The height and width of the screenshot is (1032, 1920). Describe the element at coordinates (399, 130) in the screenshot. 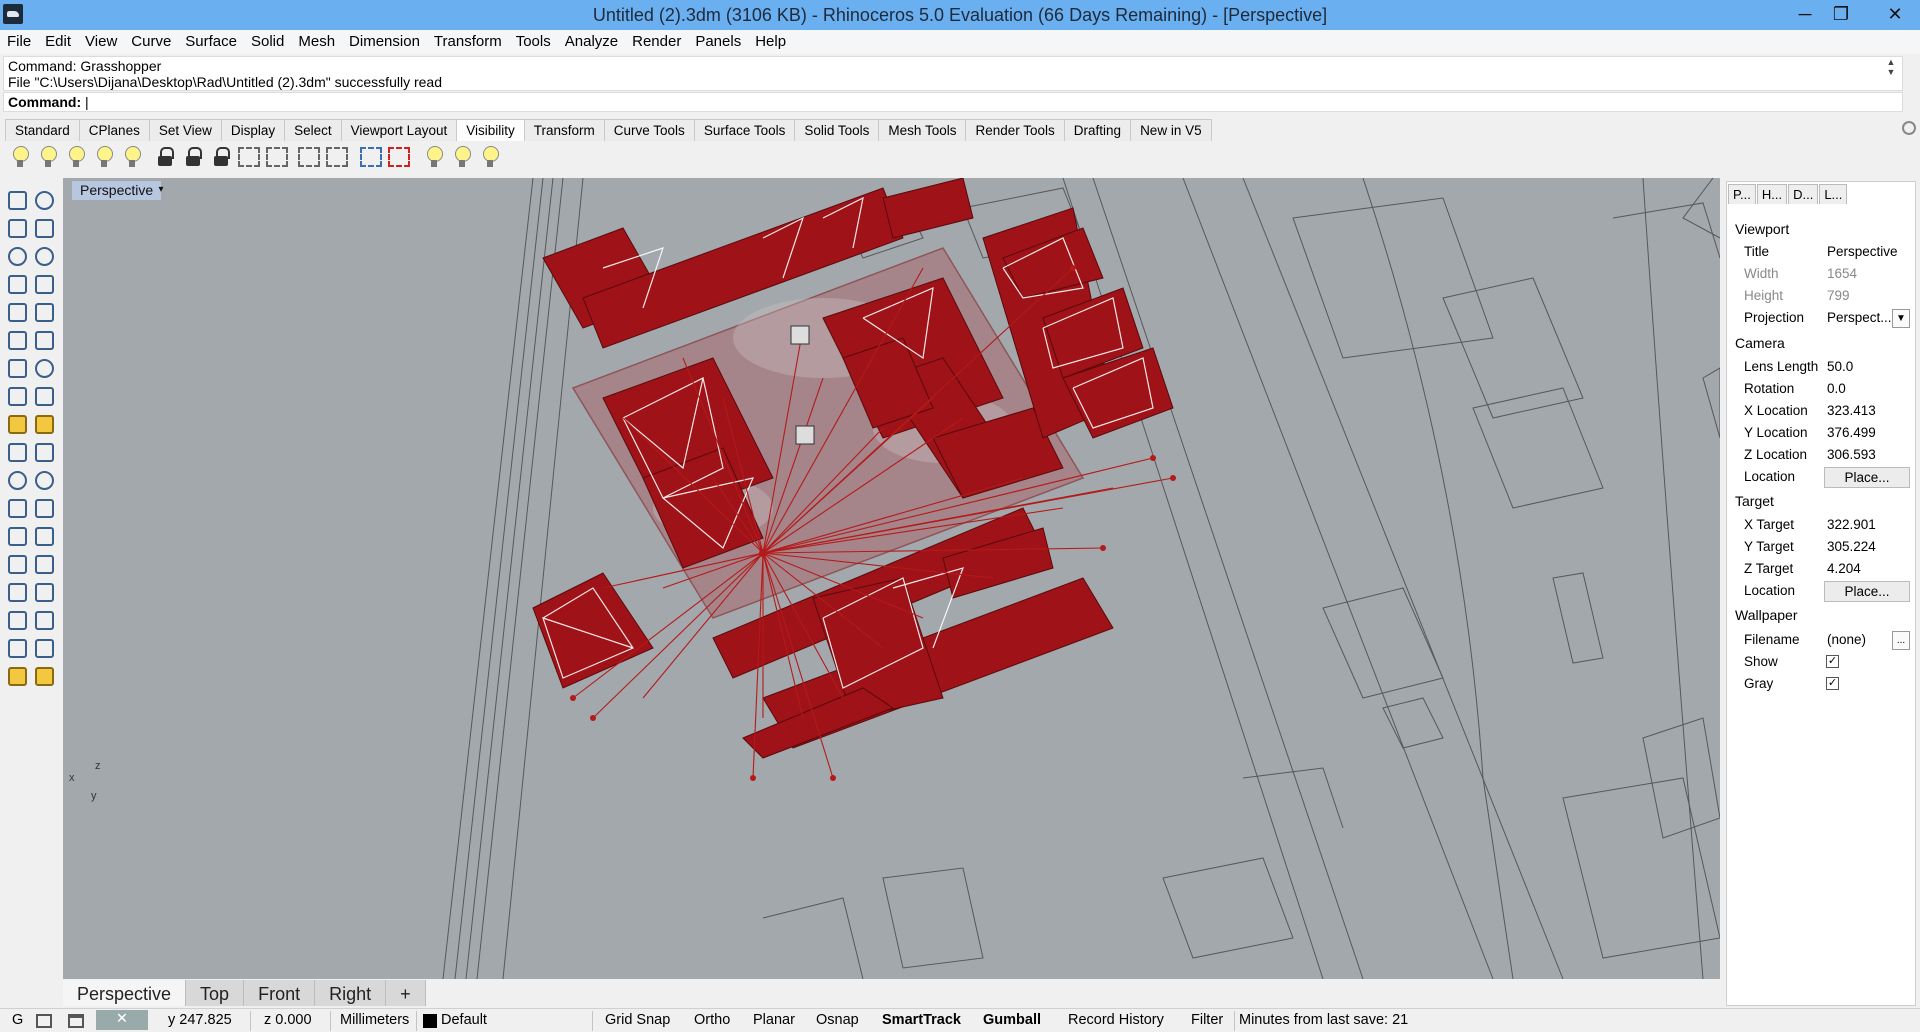

I see `tab-viewport-layout: Viewport Layout` at that location.